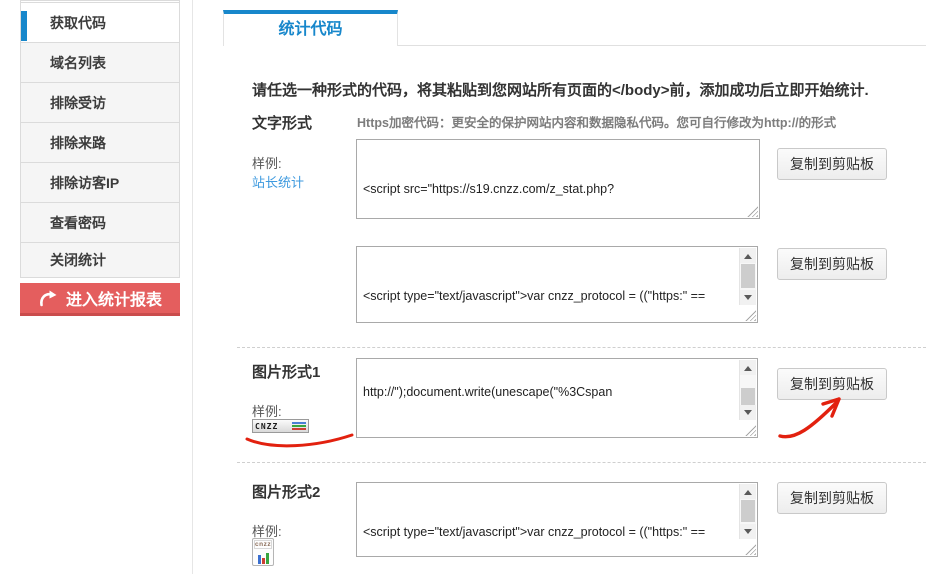 This screenshot has width=926, height=574. What do you see at coordinates (832, 164) in the screenshot?
I see `copy-button-text-form: 复制到剪贴板` at bounding box center [832, 164].